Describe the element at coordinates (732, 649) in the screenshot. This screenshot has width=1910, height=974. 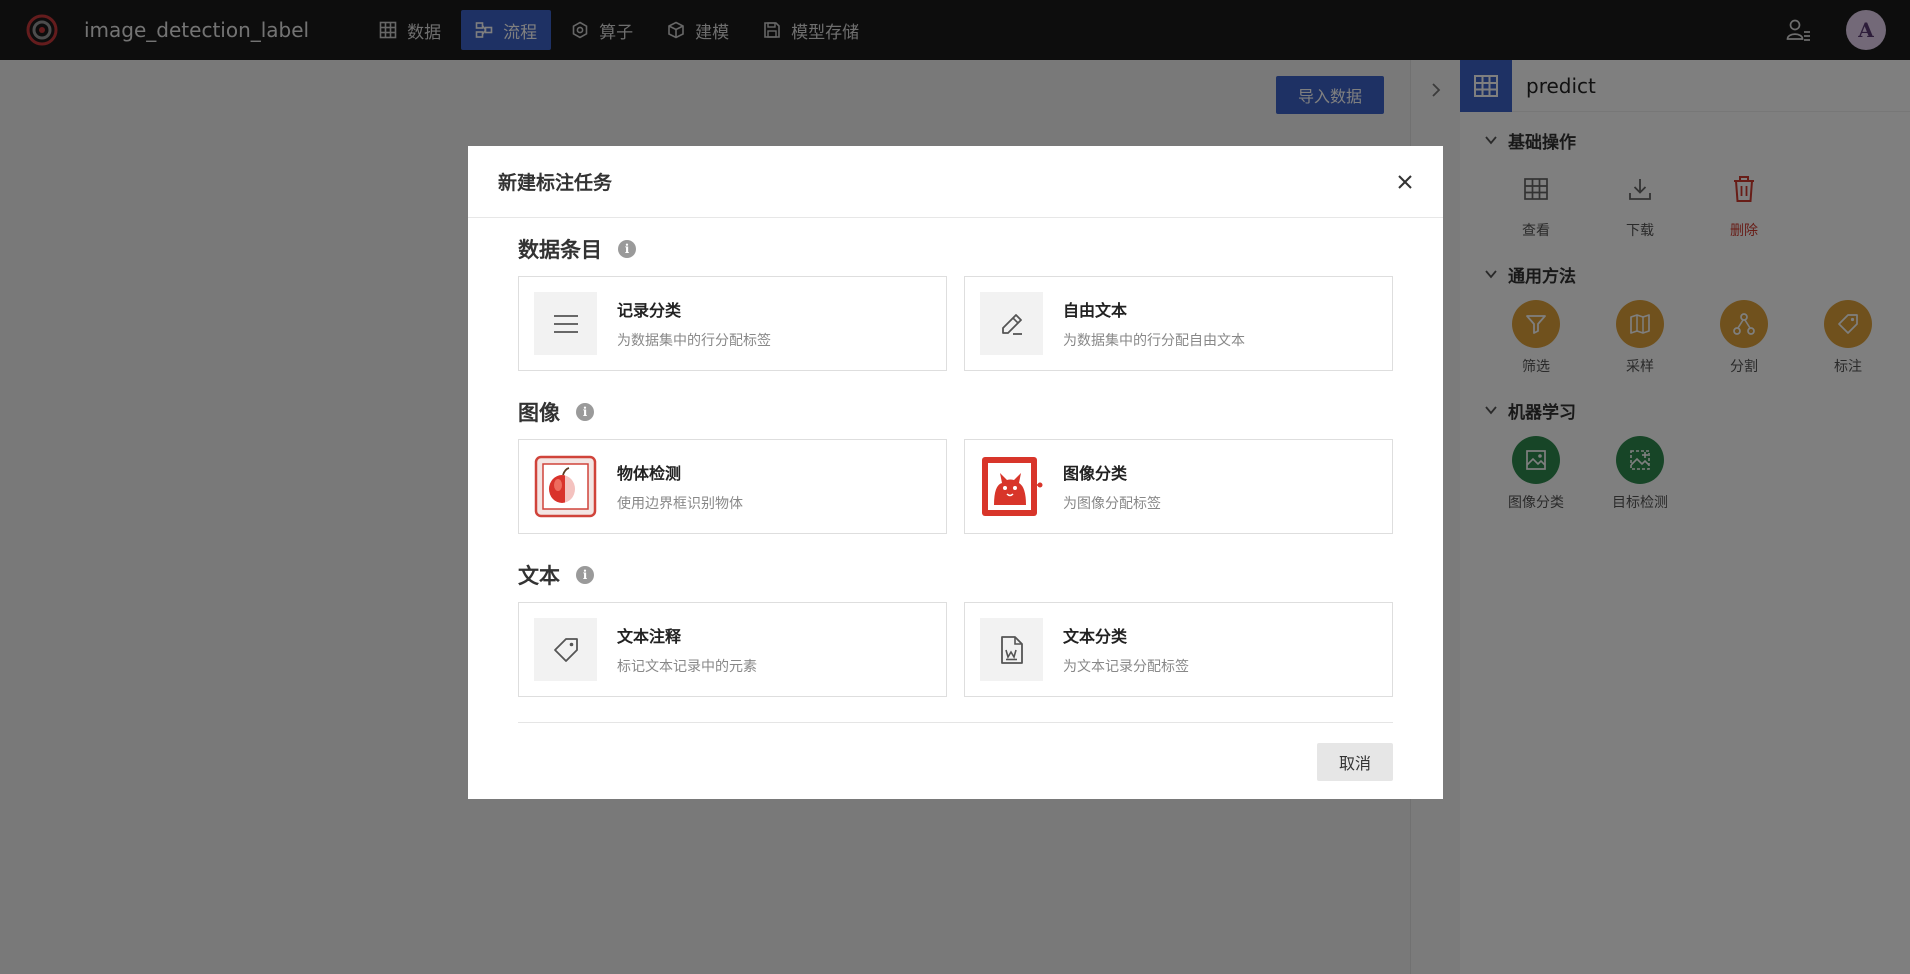
I see `card-text-annotation: 文本注释标记文本记录中的元素` at that location.